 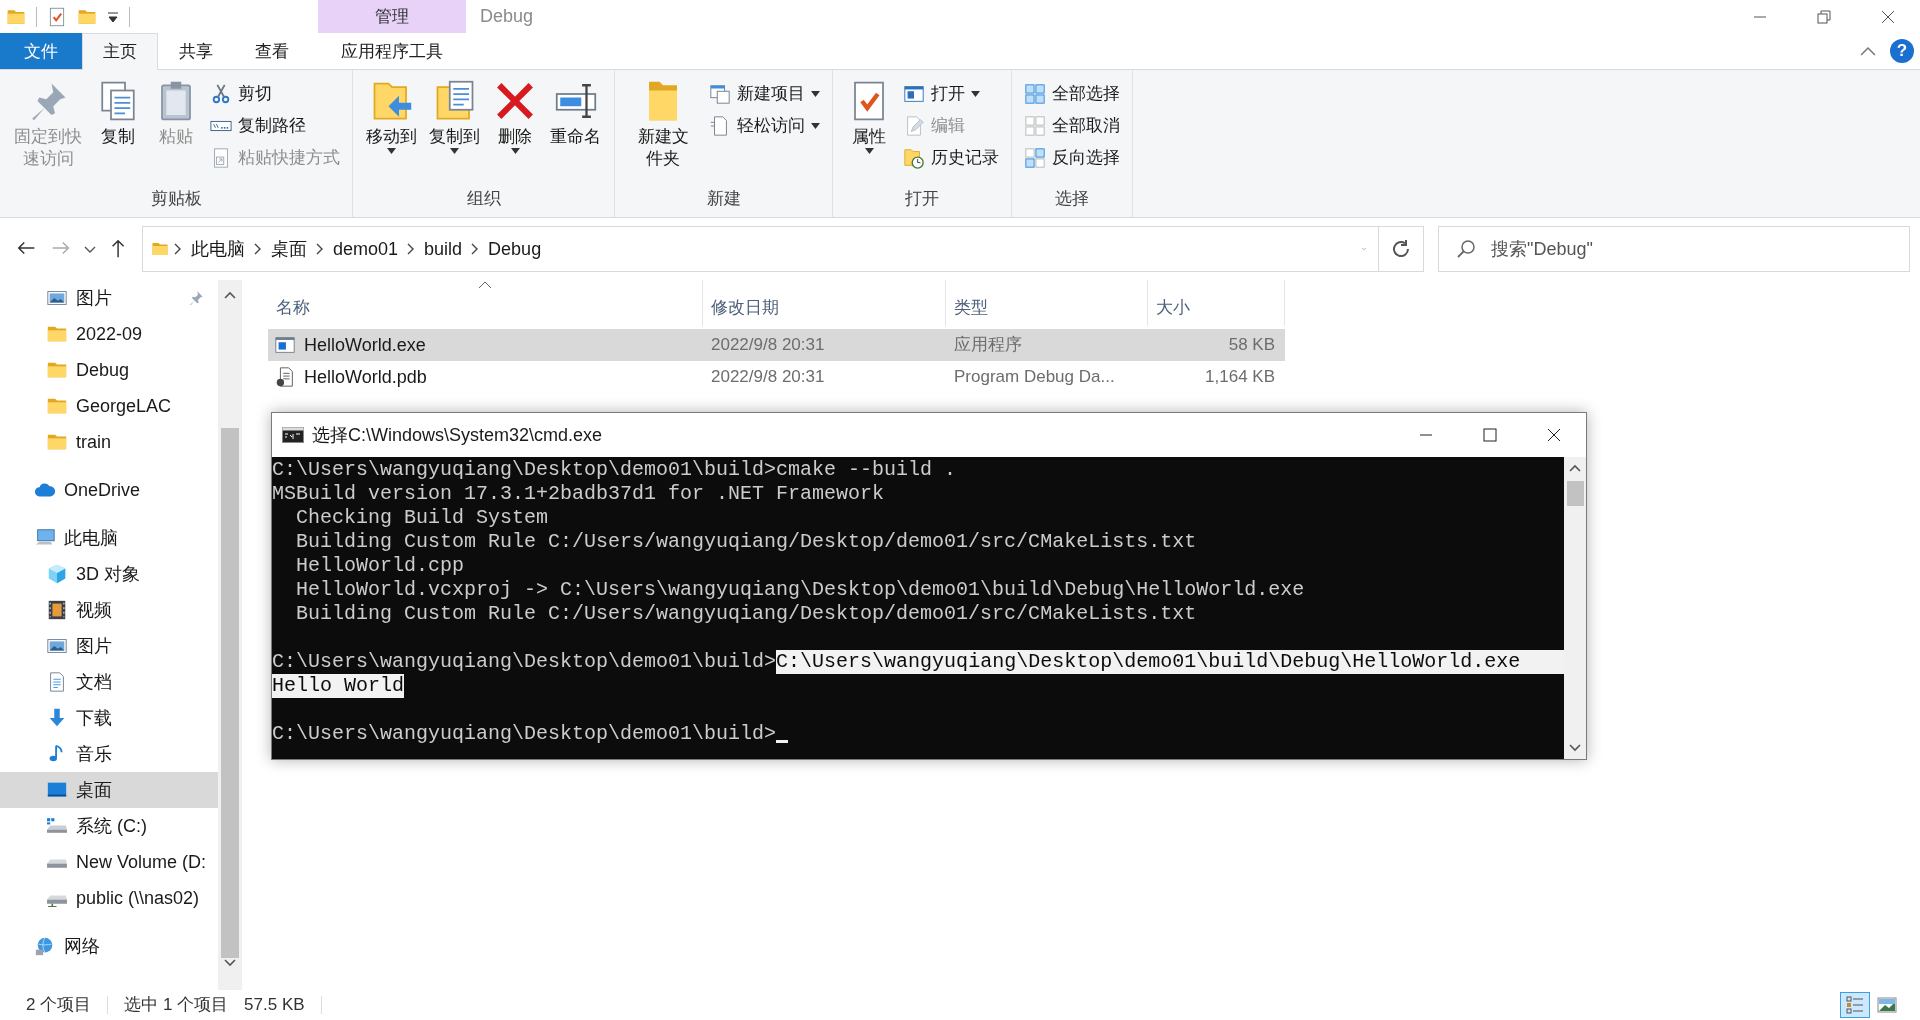 What do you see at coordinates (1035, 158) in the screenshot?
I see `grid-icon` at bounding box center [1035, 158].